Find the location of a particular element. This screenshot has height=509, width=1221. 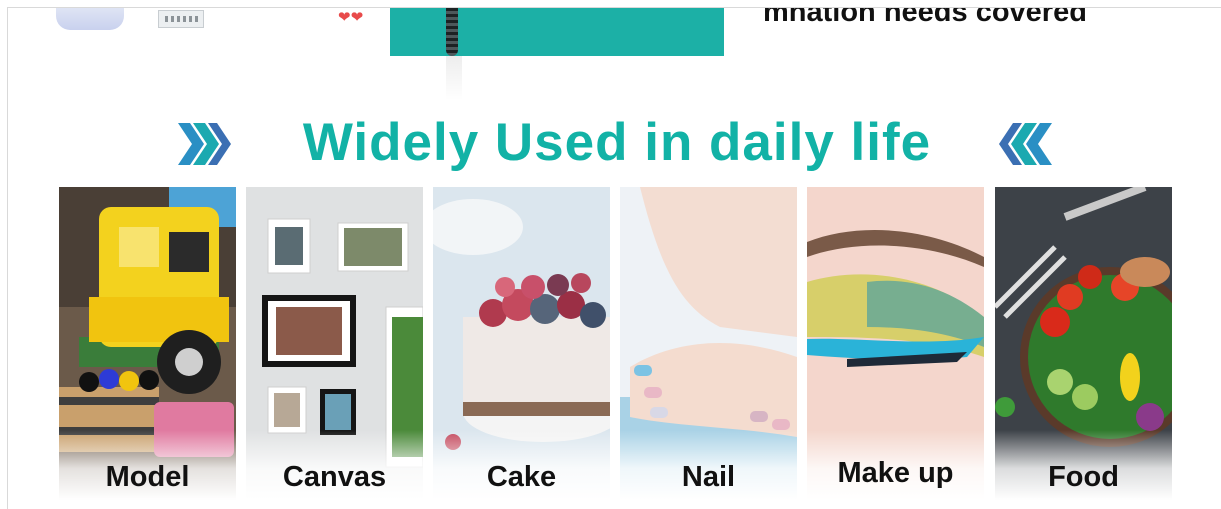

double-chevron-right-icon is located at coordinates (204, 144).